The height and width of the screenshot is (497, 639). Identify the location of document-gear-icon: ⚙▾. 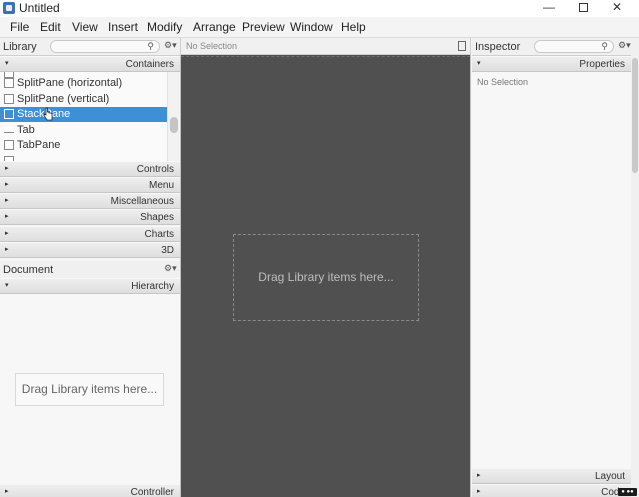
(170, 268).